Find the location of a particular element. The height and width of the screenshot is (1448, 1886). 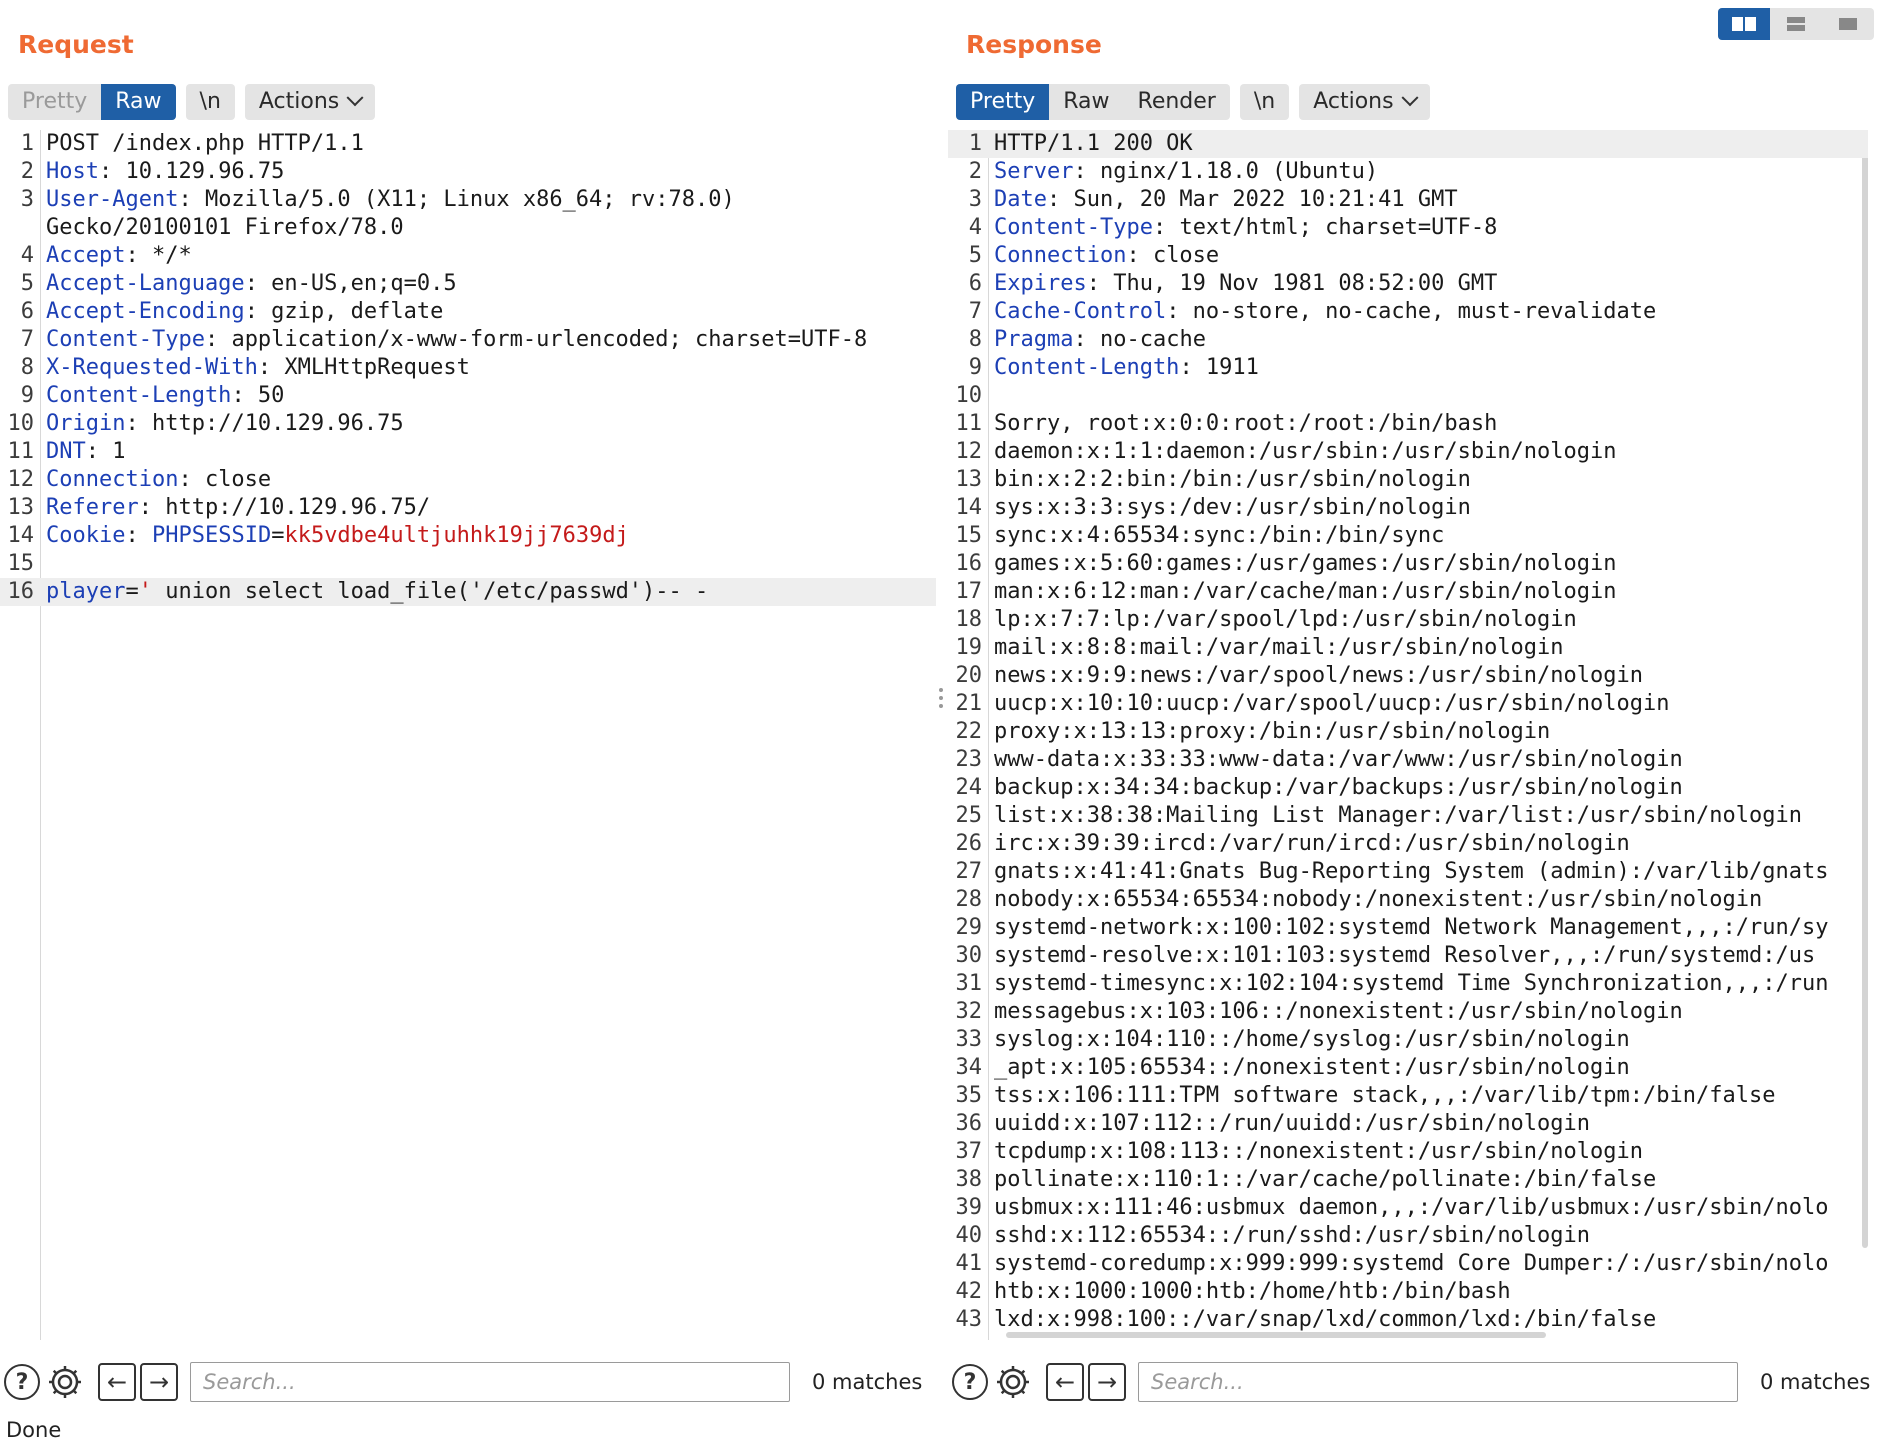

response-tab-render: Render is located at coordinates (1177, 102).